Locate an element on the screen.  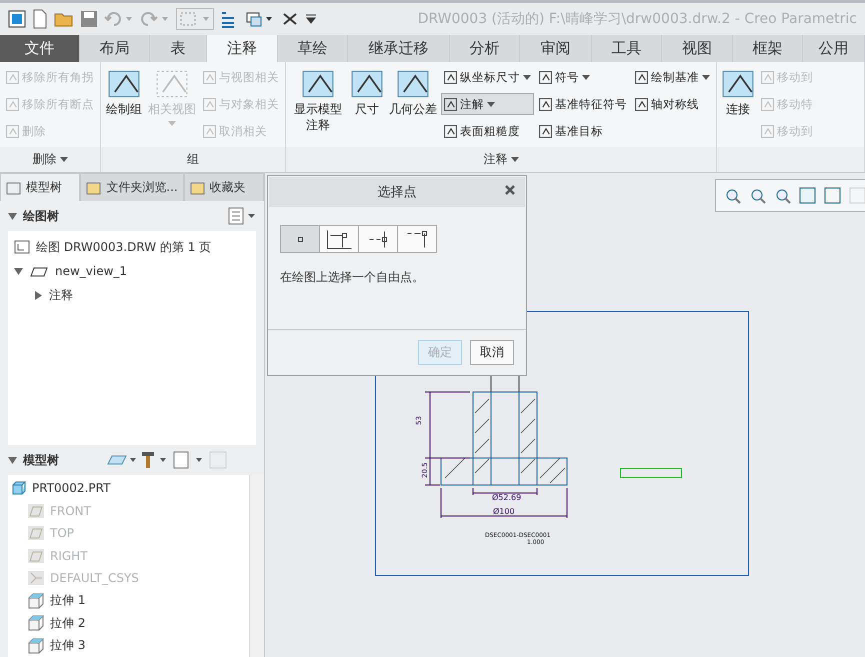
group-label: 删除 is located at coordinates (50, 159).